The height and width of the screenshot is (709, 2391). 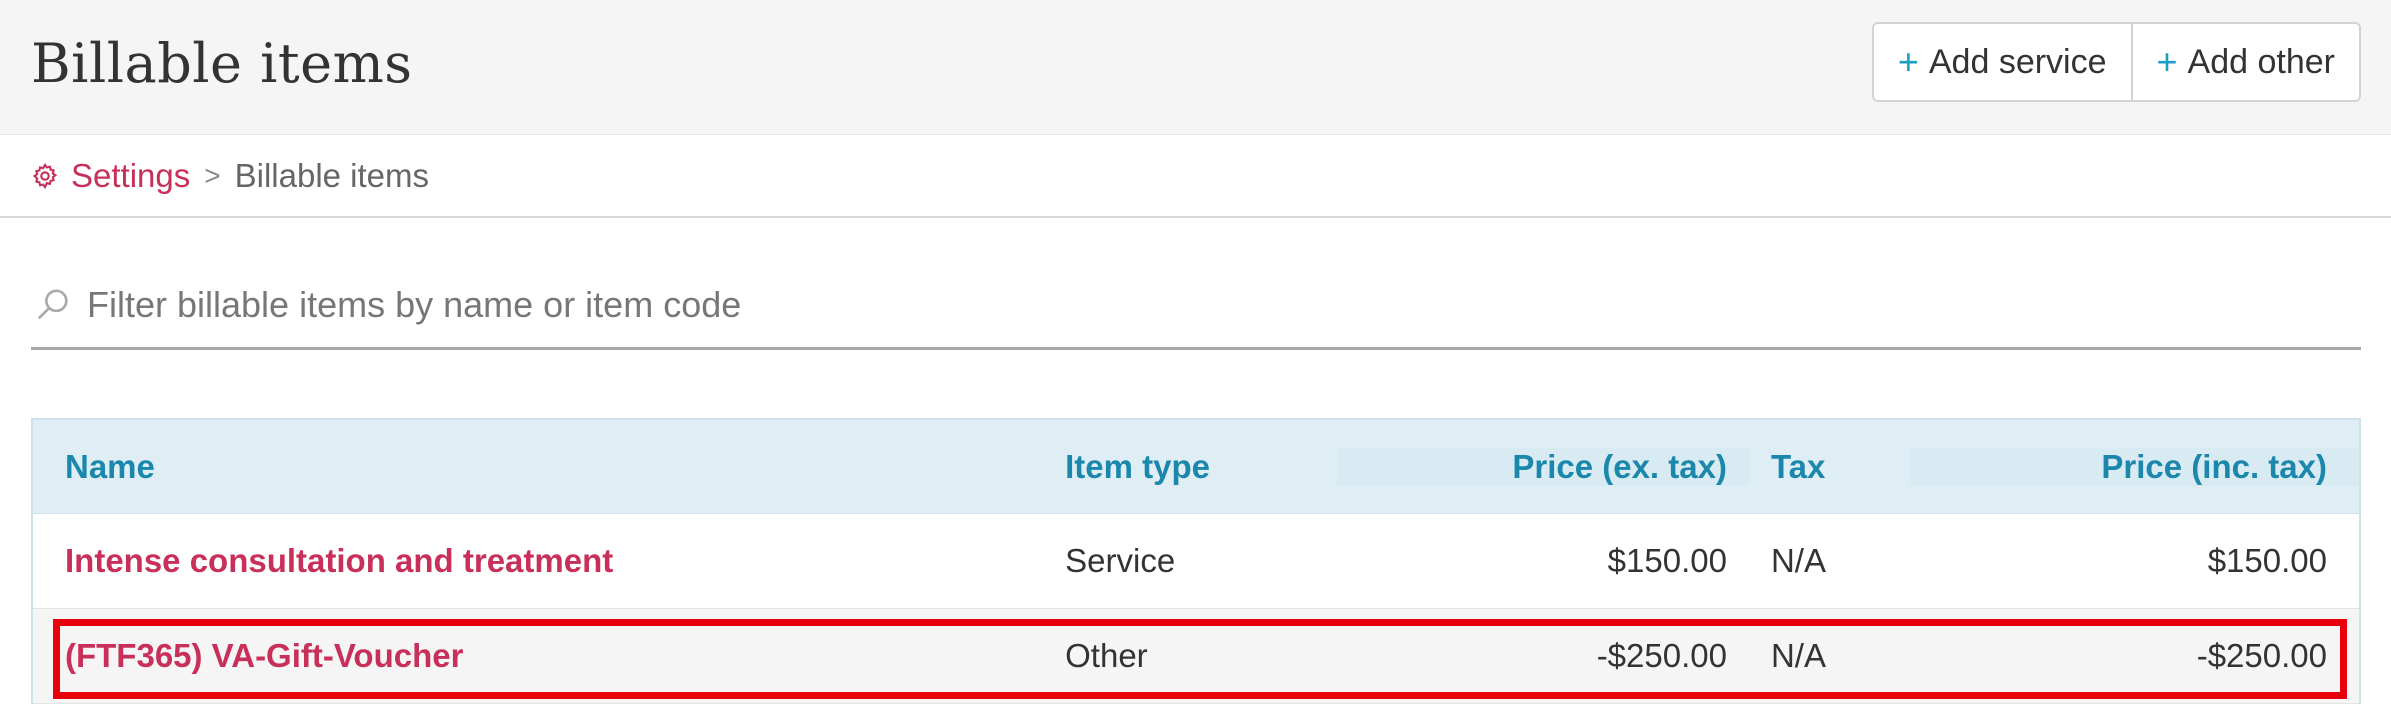 I want to click on column-header-item-type: Item type, so click(x=1187, y=467).